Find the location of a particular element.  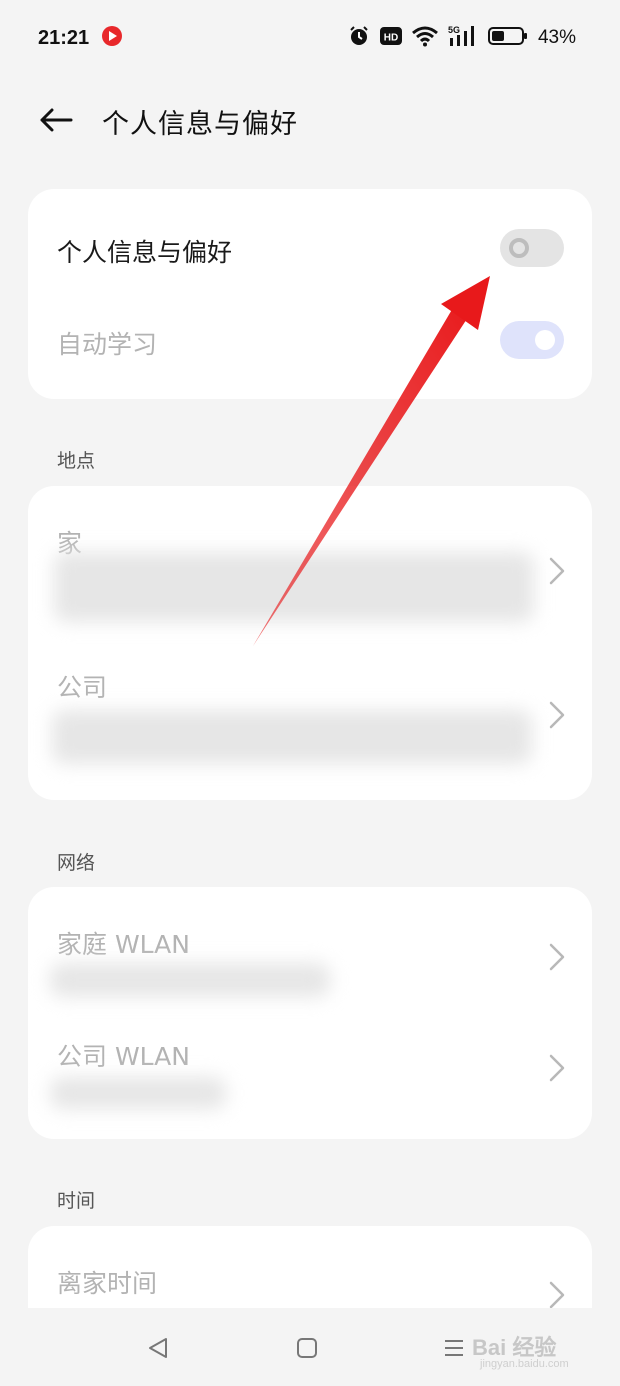

nav-home-button is located at coordinates (307, 1348).